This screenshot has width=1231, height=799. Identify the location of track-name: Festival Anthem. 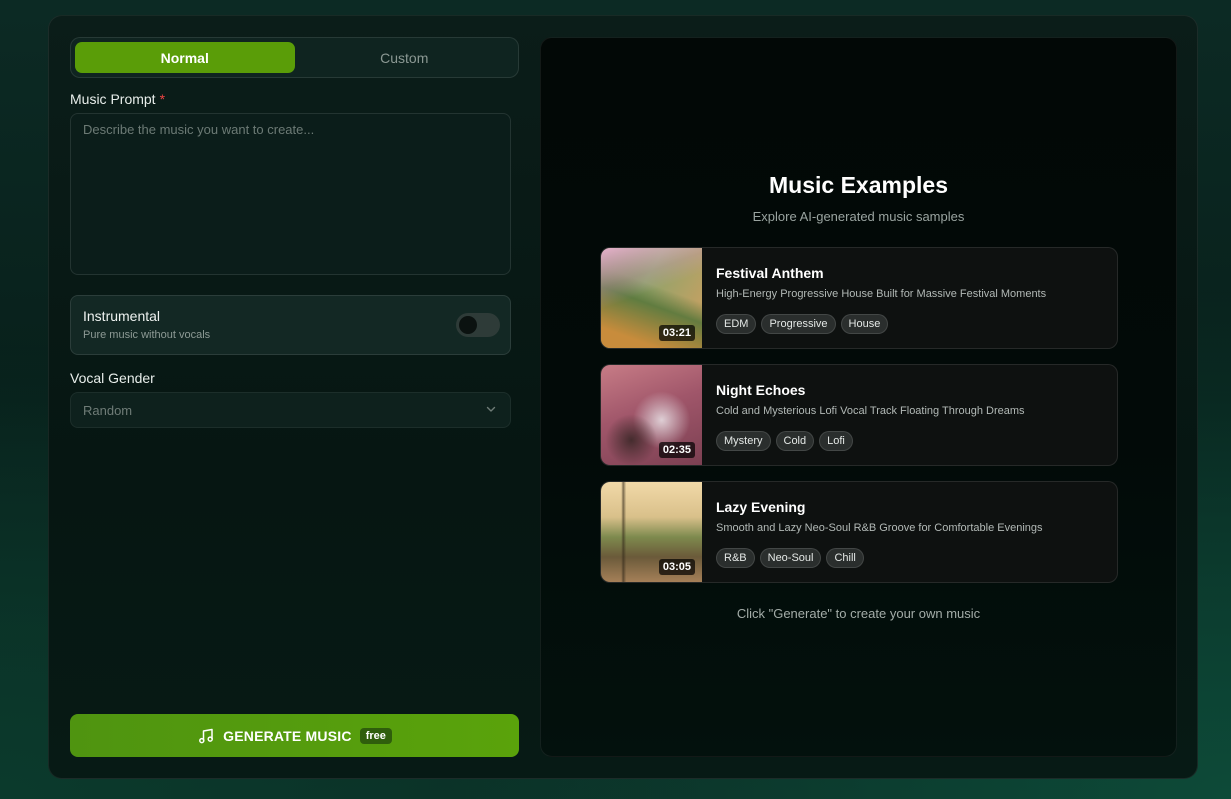
(770, 273).